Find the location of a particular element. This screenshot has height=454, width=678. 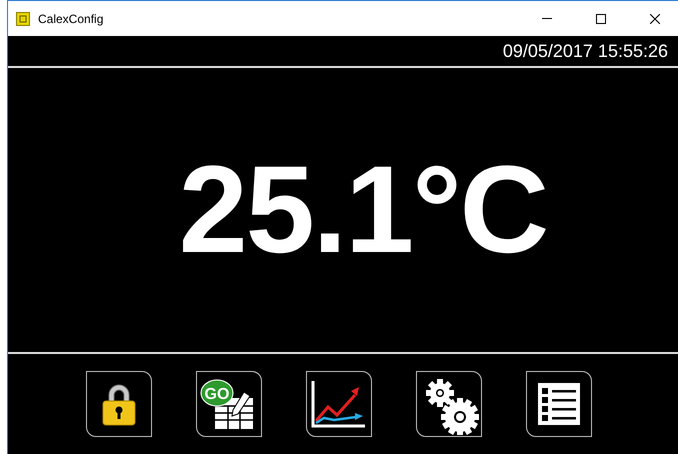

close-icon is located at coordinates (655, 19).